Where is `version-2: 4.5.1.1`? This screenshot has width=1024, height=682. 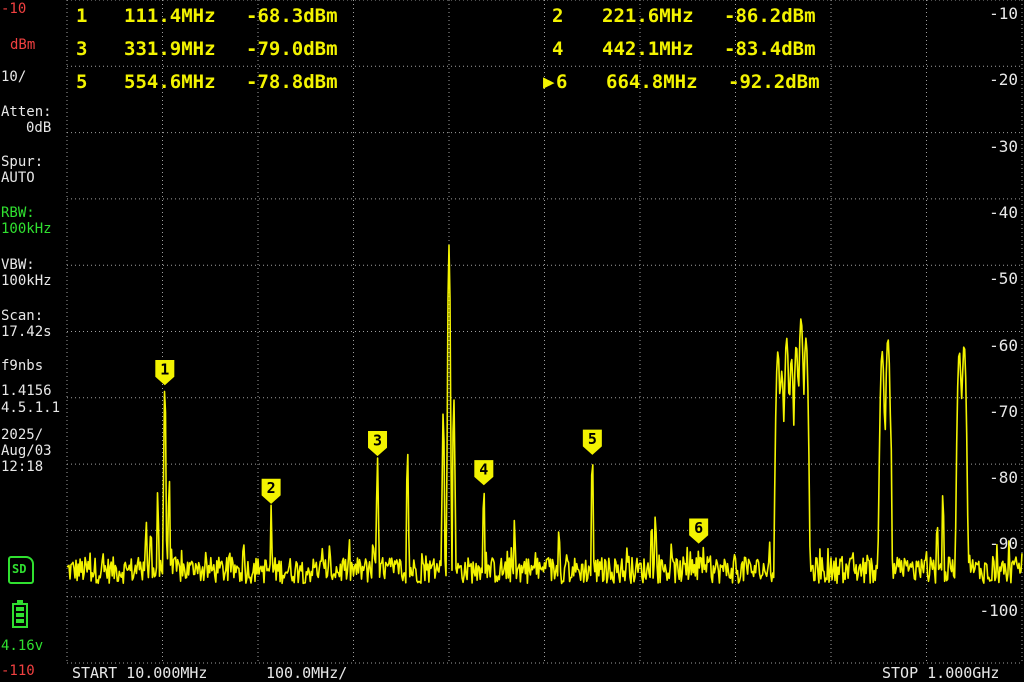 version-2: 4.5.1.1 is located at coordinates (31, 408).